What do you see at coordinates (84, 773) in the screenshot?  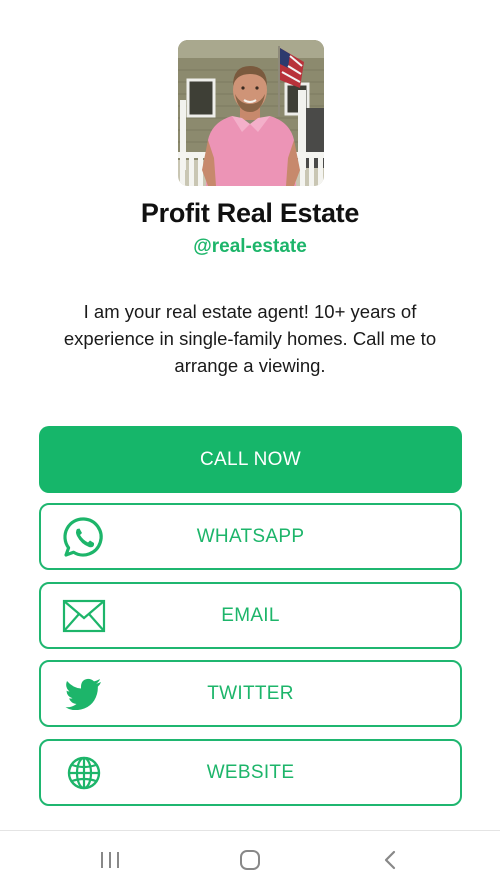 I see `globe-icon` at bounding box center [84, 773].